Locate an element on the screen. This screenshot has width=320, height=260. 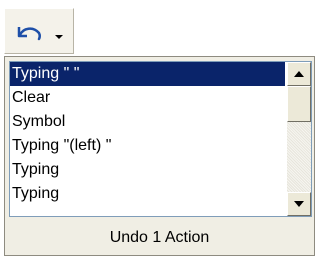
list-item: Symbol is located at coordinates (147, 122).